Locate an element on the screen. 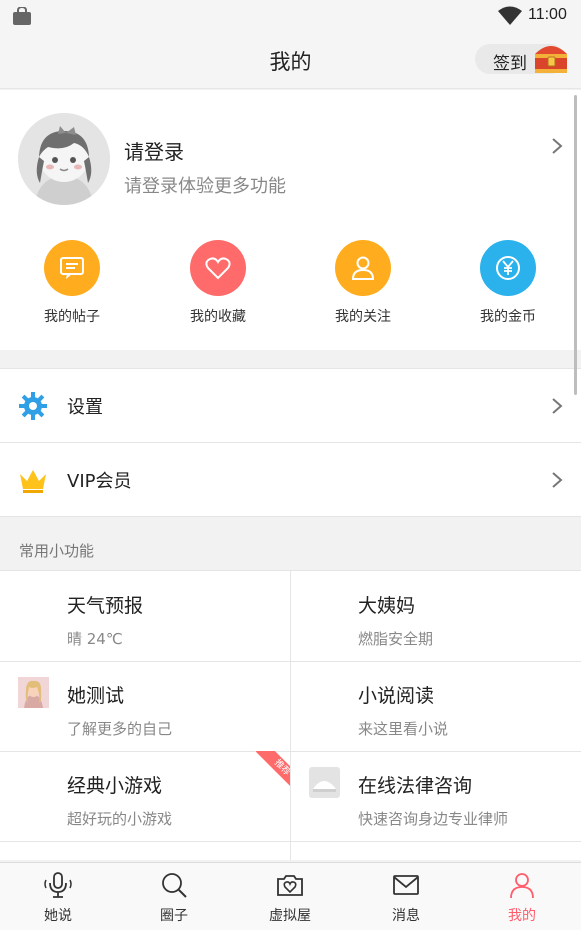 This screenshot has height=930, width=581. gear-icon is located at coordinates (33, 406).